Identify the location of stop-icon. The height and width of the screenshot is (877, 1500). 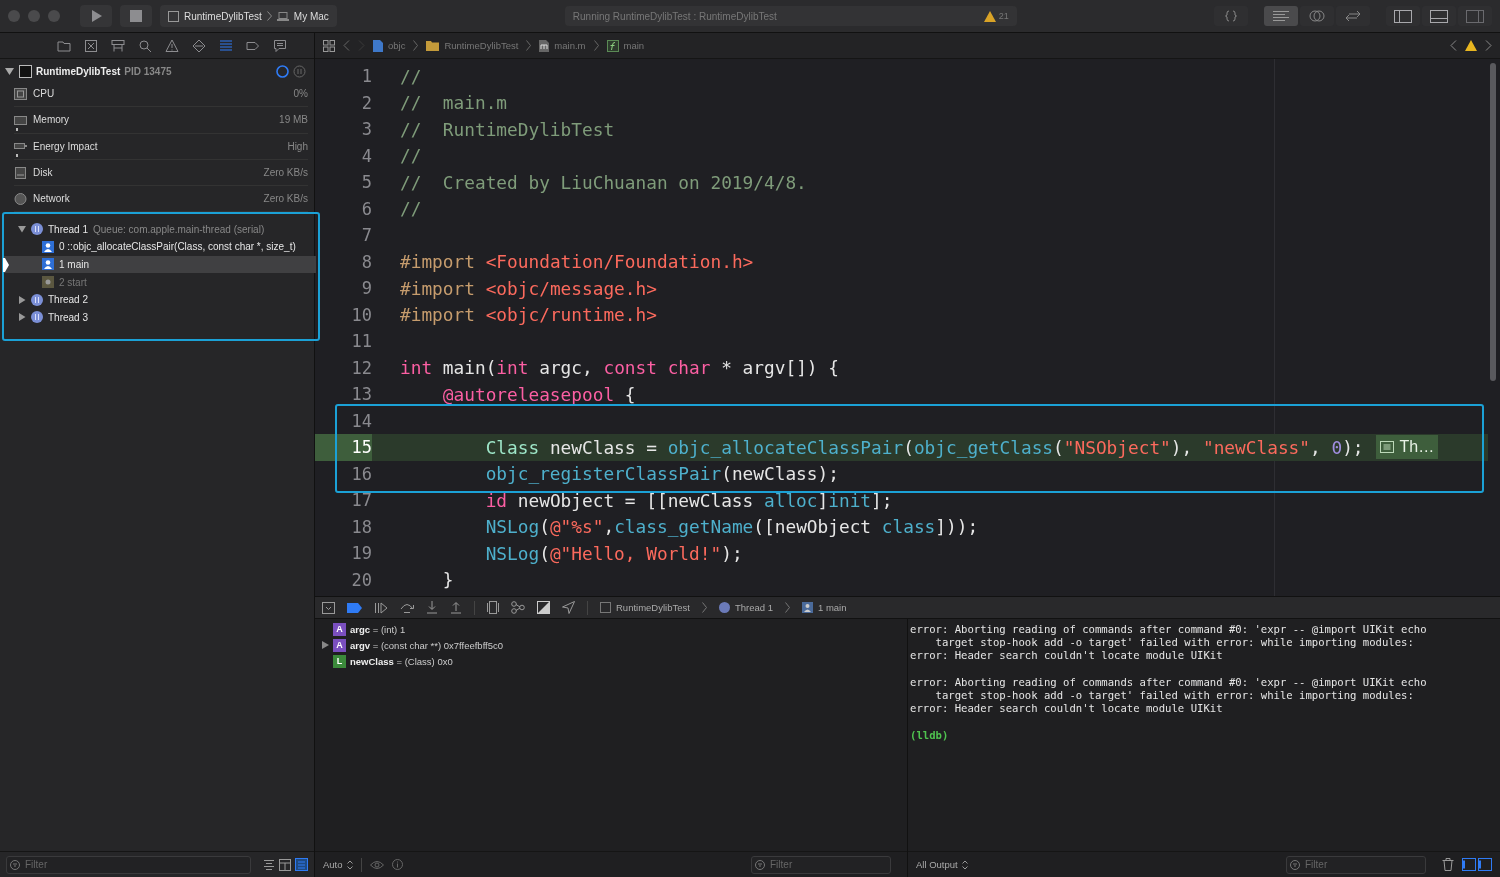
(136, 16).